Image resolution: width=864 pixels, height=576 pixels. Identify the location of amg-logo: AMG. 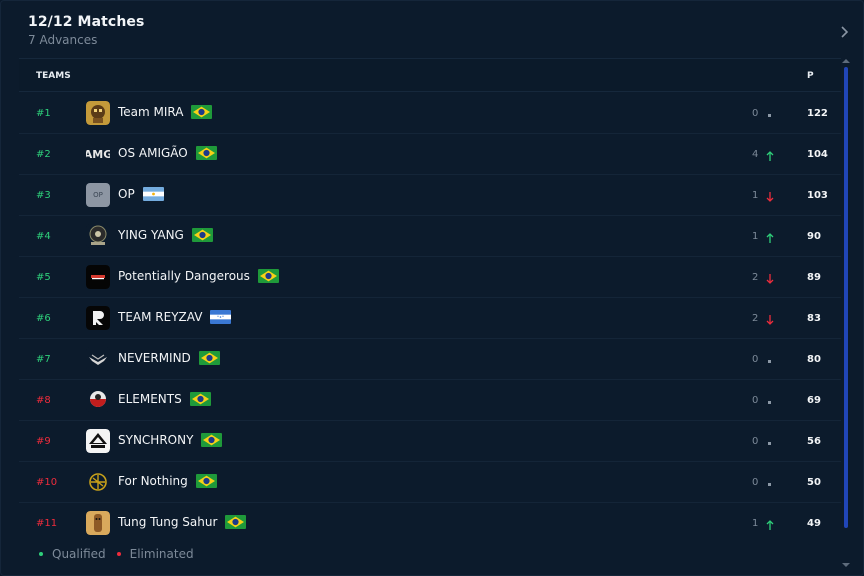
(98, 154).